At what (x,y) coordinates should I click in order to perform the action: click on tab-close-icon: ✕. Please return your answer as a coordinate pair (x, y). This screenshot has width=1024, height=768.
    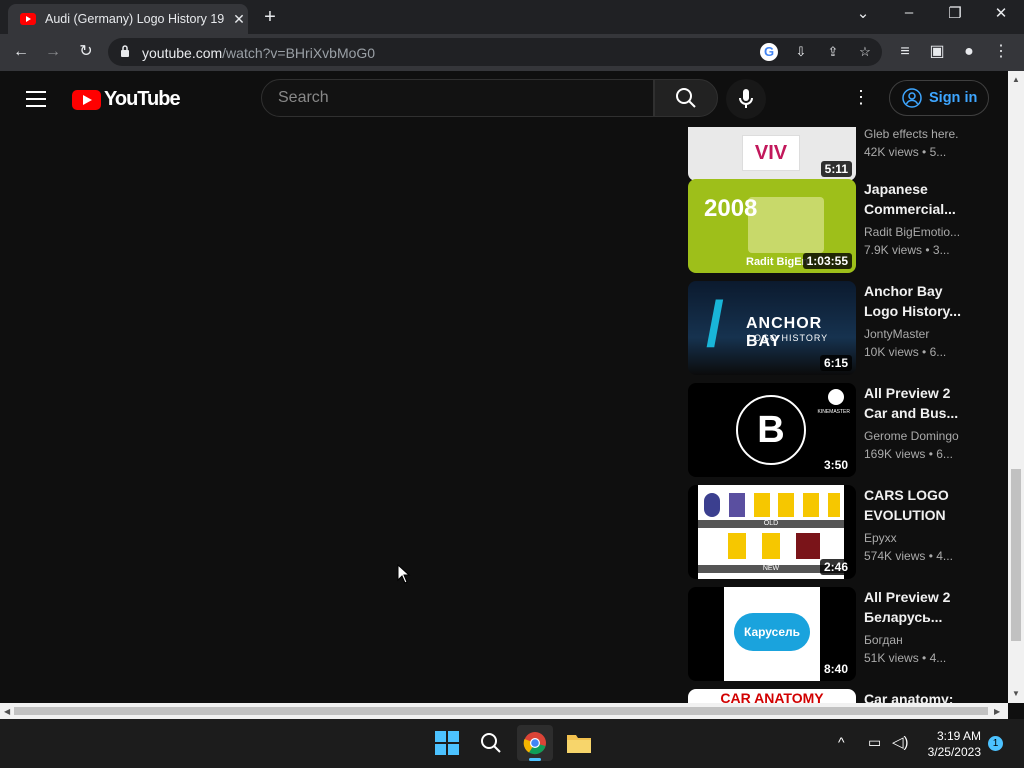
    Looking at the image, I should click on (239, 19).